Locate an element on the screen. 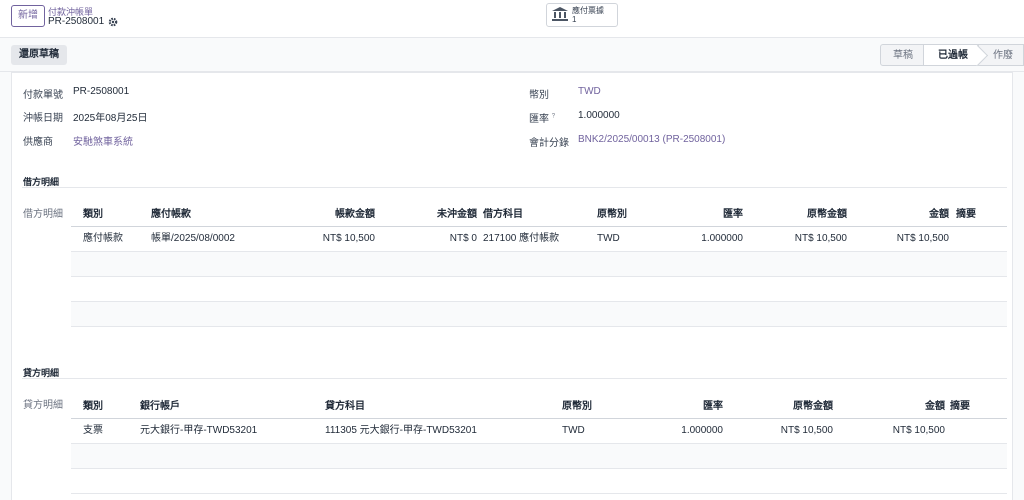 This screenshot has width=1024, height=500. credit-side-label: 貸方明細 is located at coordinates (43, 405).